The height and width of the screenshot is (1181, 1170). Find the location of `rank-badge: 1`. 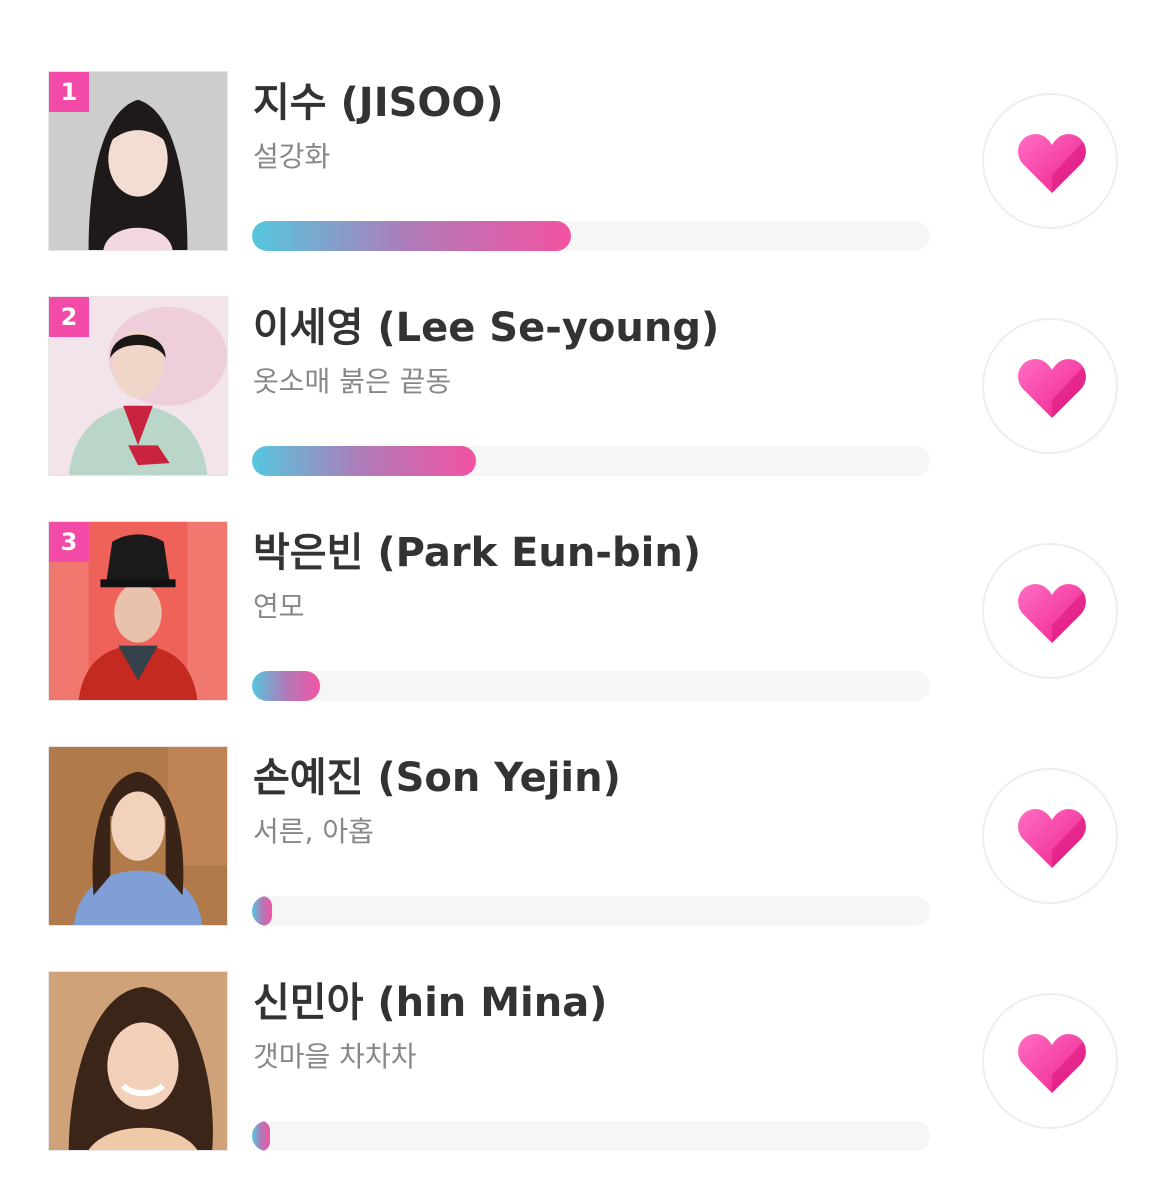

rank-badge: 1 is located at coordinates (69, 92).